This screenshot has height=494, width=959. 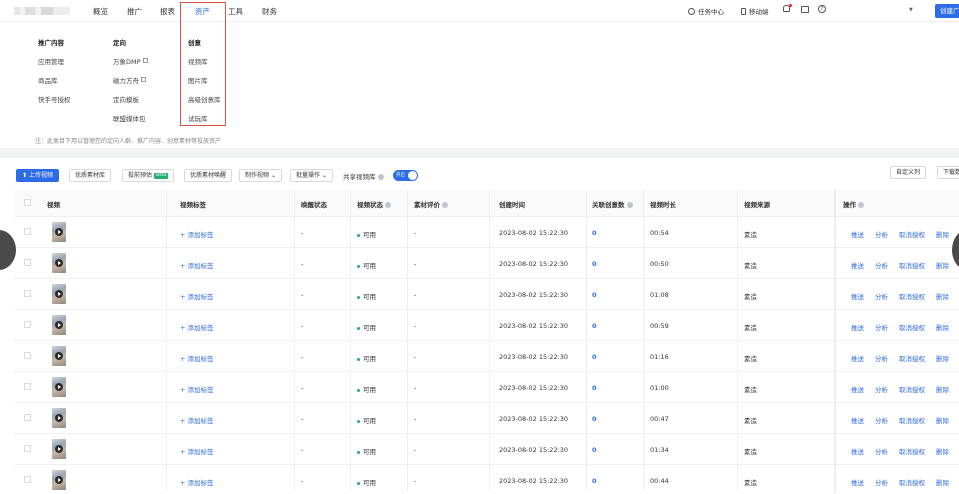 I want to click on message-icon, so click(x=805, y=9).